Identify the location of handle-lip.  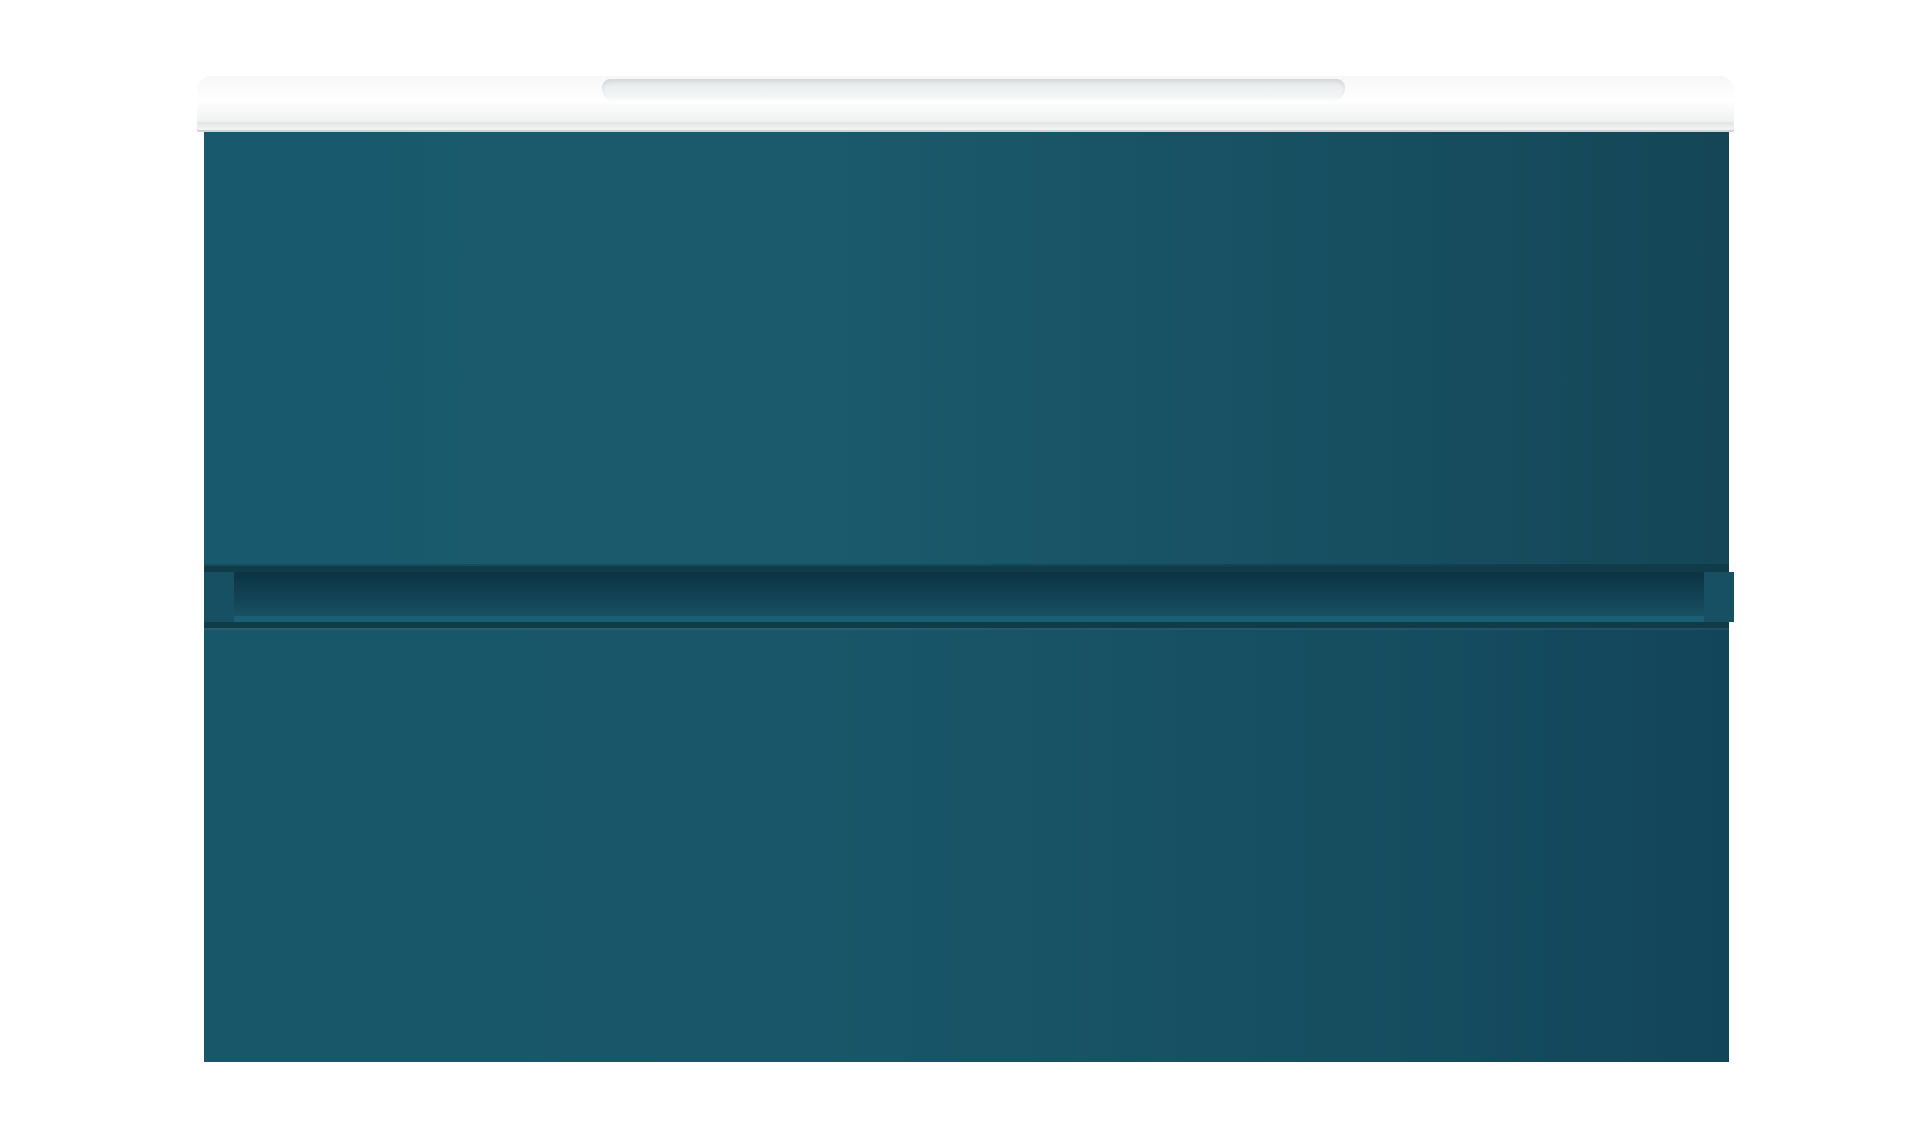
(969, 619).